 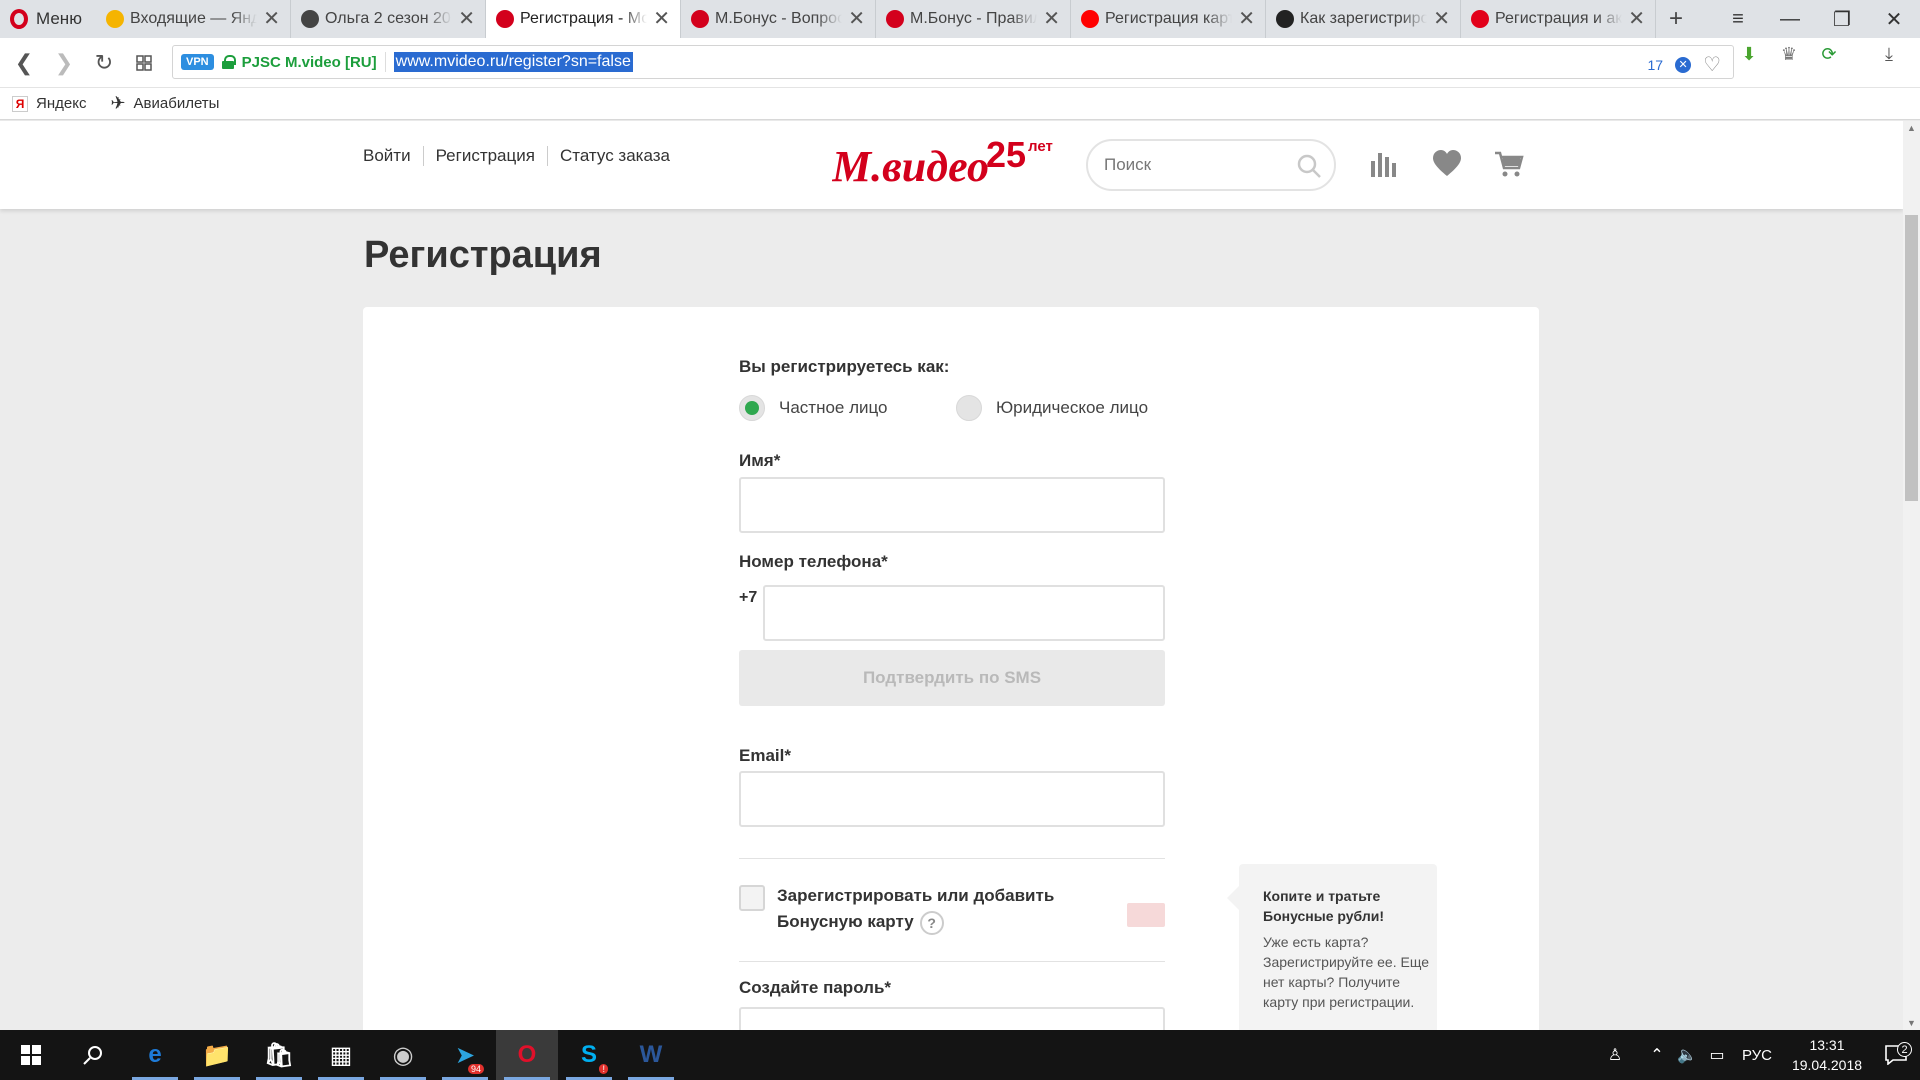 I want to click on tab-menu-icon: ≡, so click(x=1738, y=19).